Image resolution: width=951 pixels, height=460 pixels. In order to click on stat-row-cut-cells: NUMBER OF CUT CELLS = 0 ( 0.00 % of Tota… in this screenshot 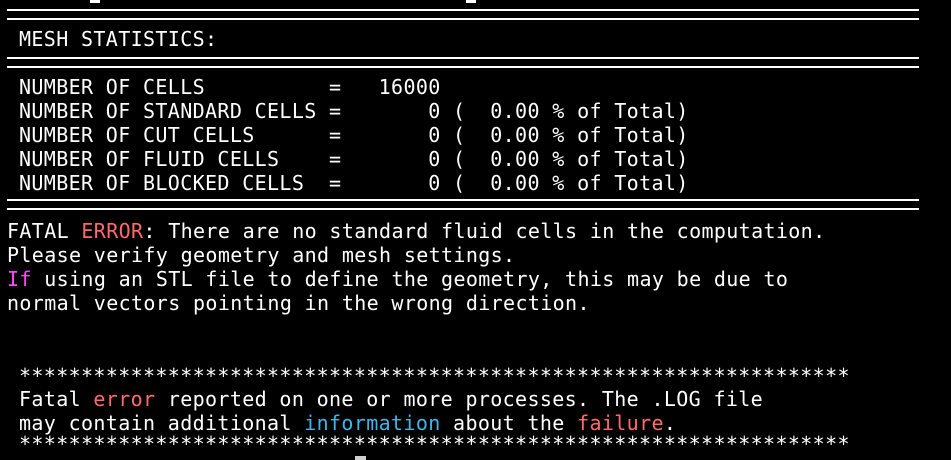, I will do `click(354, 135)`.